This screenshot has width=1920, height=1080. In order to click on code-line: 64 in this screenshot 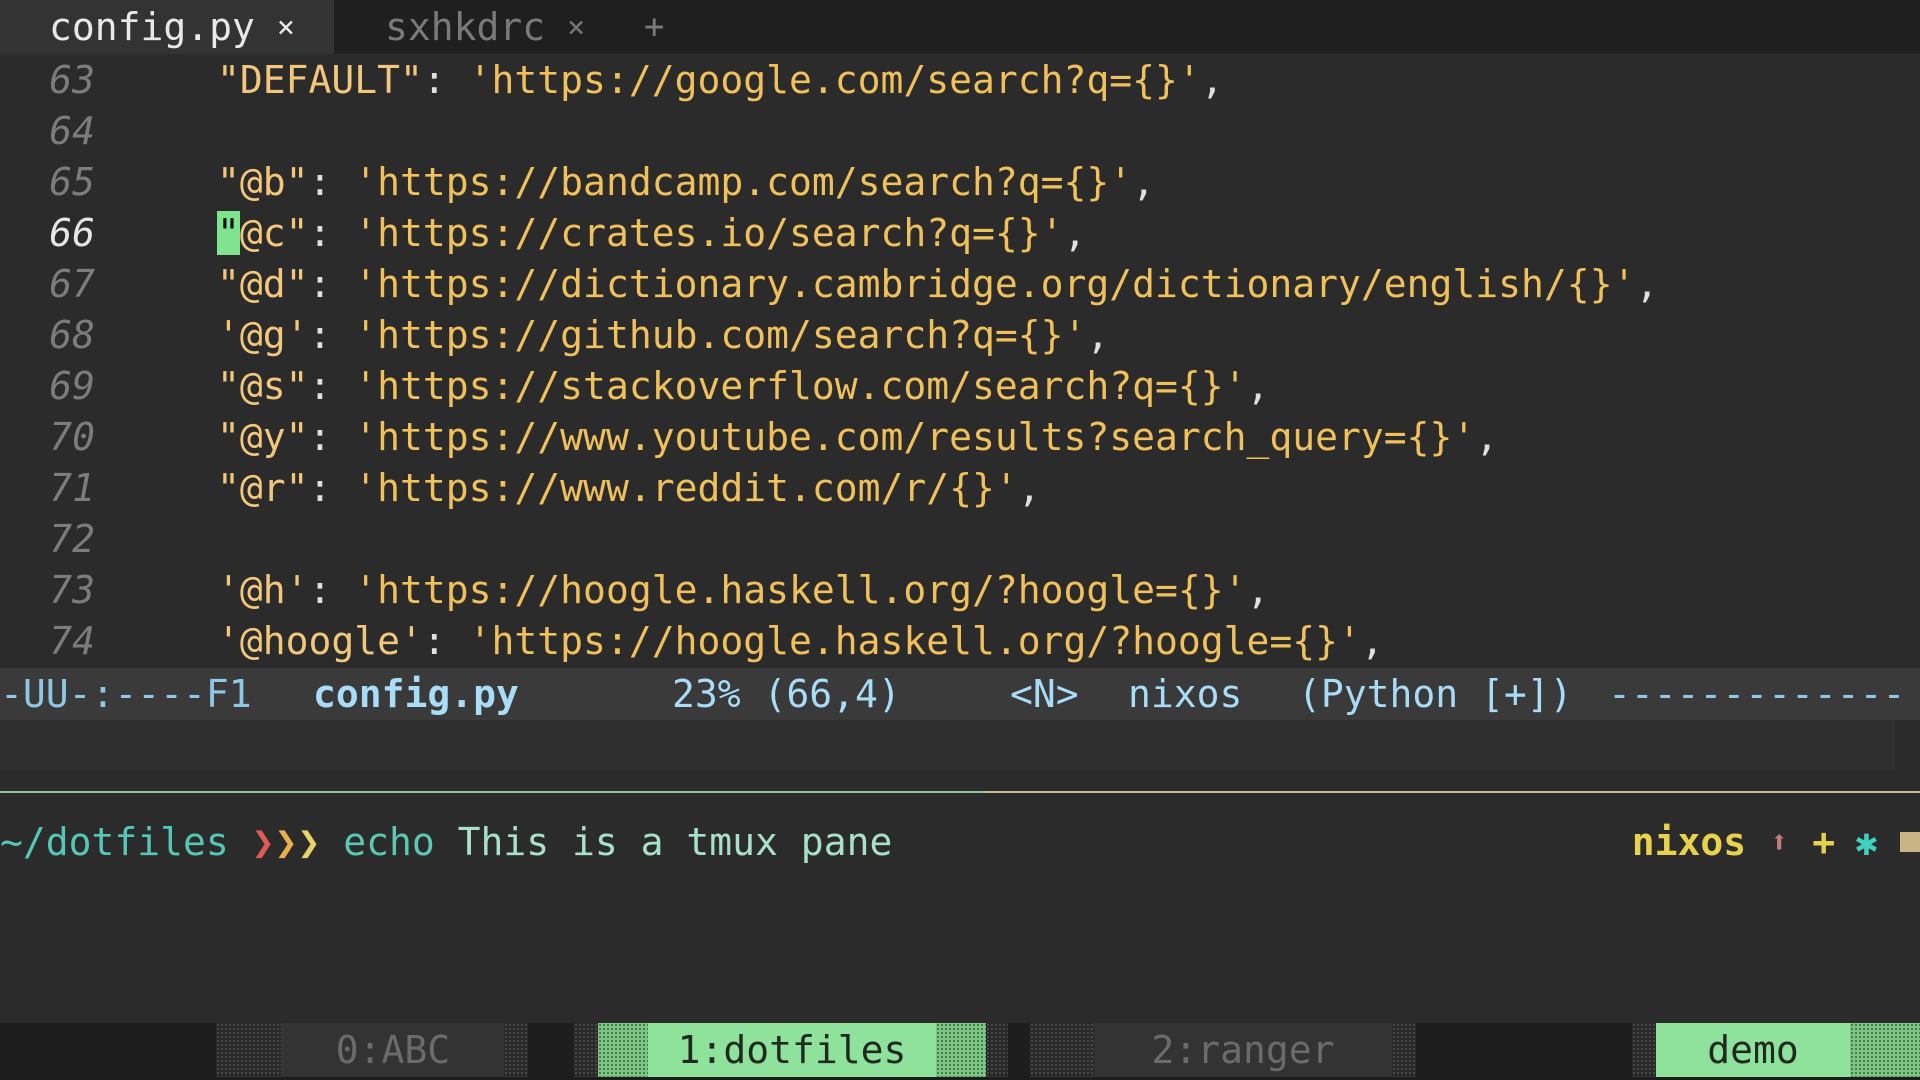, I will do `click(960, 130)`.